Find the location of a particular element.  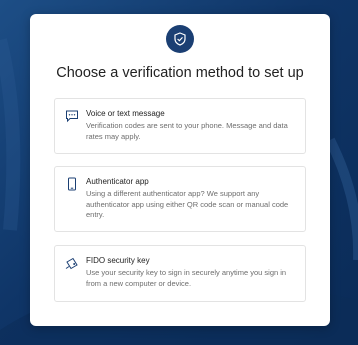

option-title: Authenticator app is located at coordinates (117, 181).